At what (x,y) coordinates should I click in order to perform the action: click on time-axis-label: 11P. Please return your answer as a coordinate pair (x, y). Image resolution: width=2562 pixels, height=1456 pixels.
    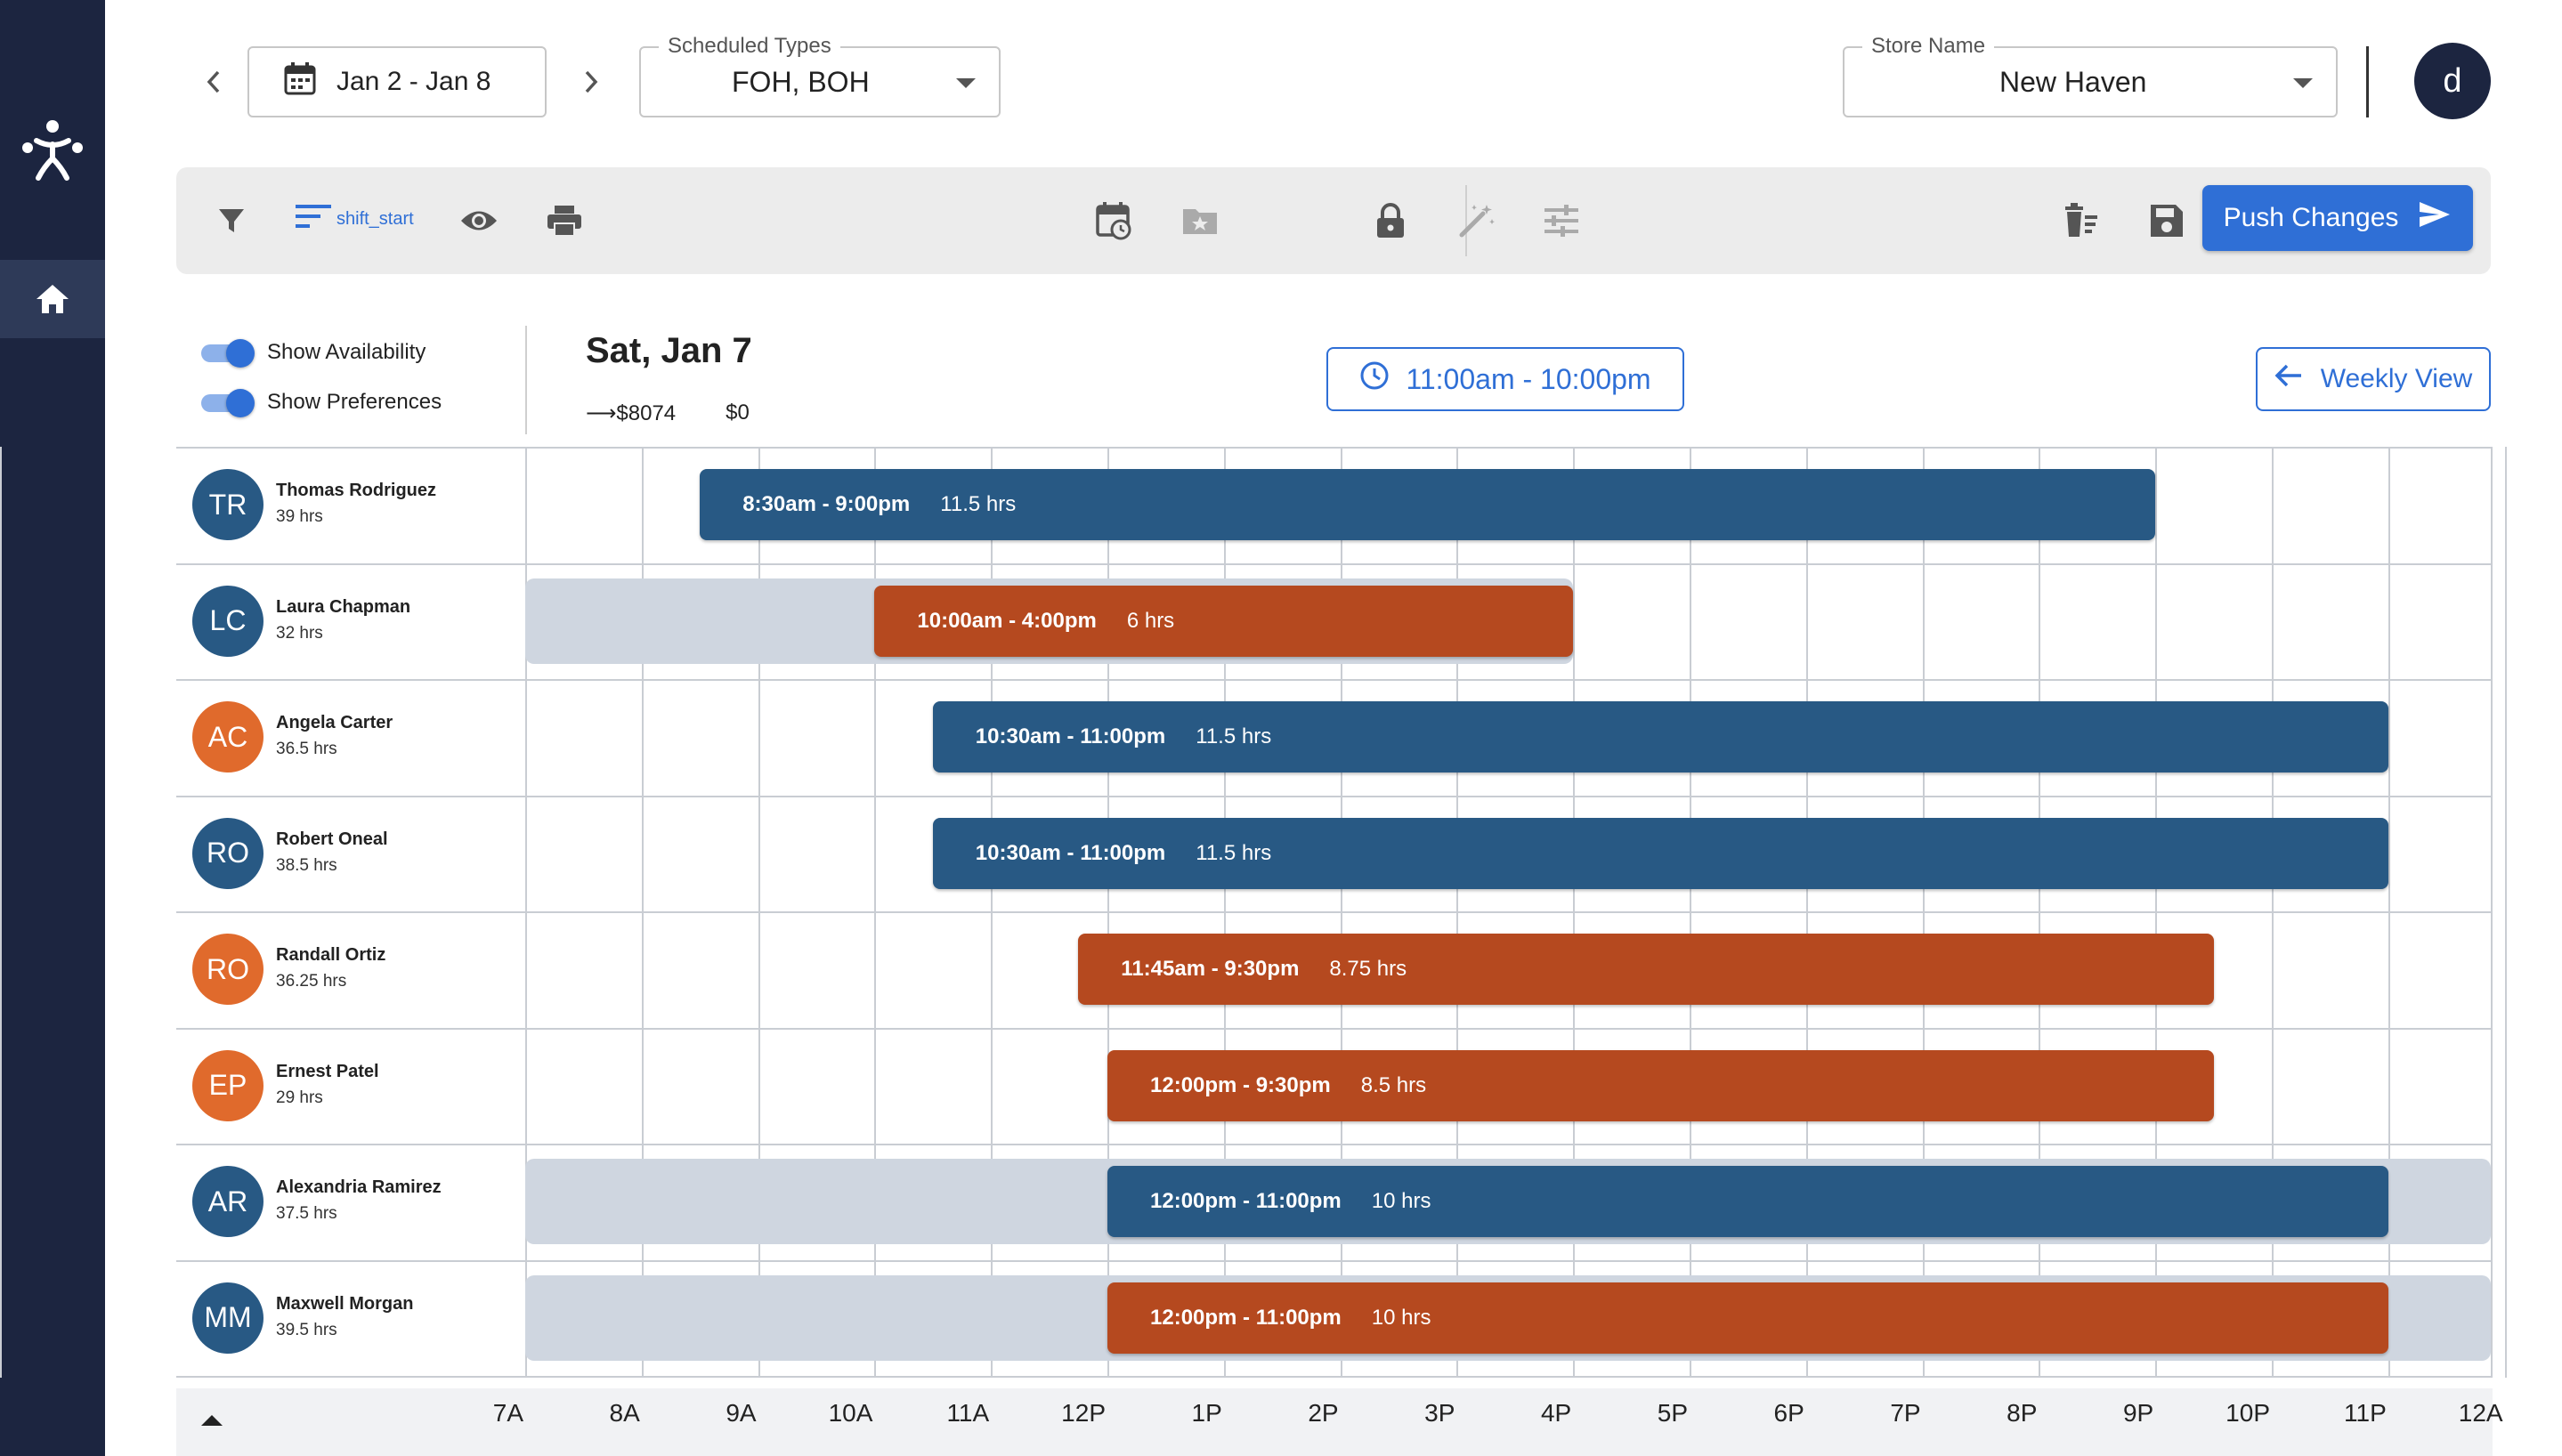
    Looking at the image, I should click on (2365, 1413).